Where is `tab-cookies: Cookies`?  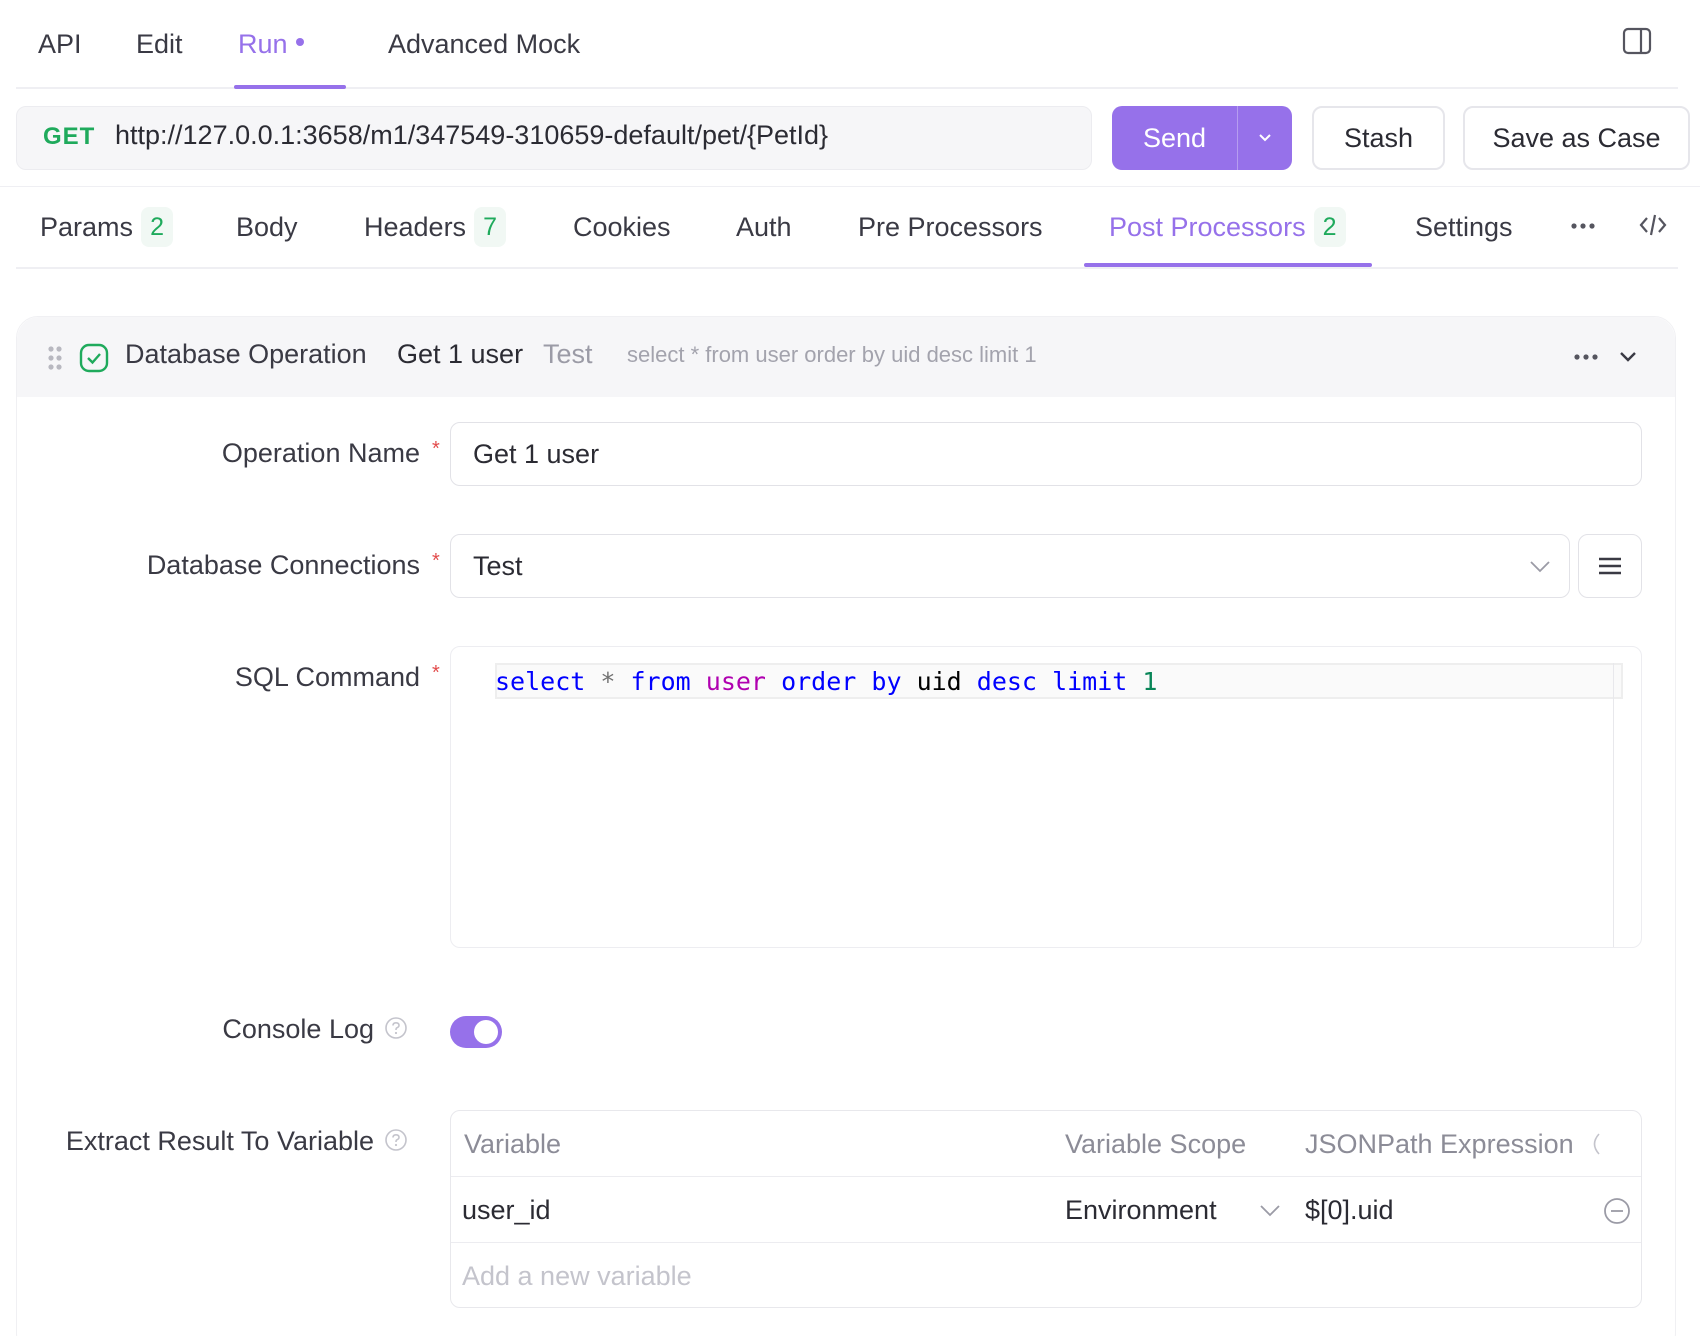 tab-cookies: Cookies is located at coordinates (622, 227).